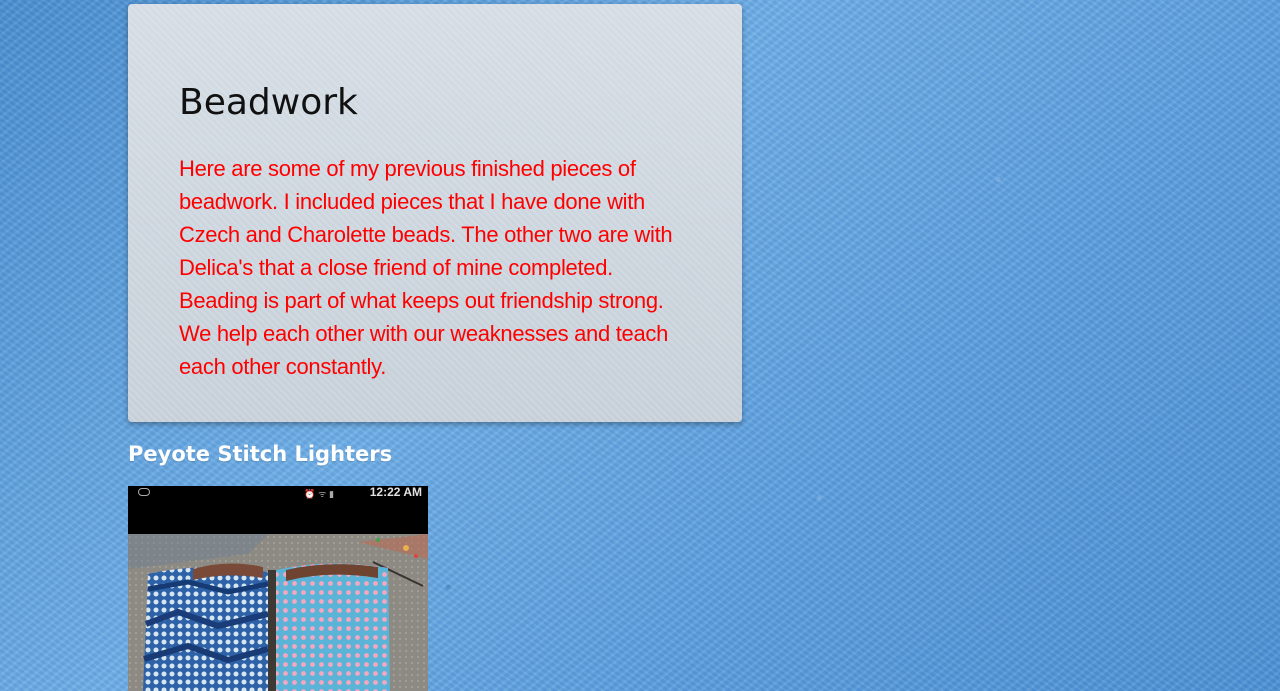 This screenshot has width=1280, height=691. Describe the element at coordinates (319, 495) in the screenshot. I see `status-icons: ⏰ ᯤ ▮` at that location.